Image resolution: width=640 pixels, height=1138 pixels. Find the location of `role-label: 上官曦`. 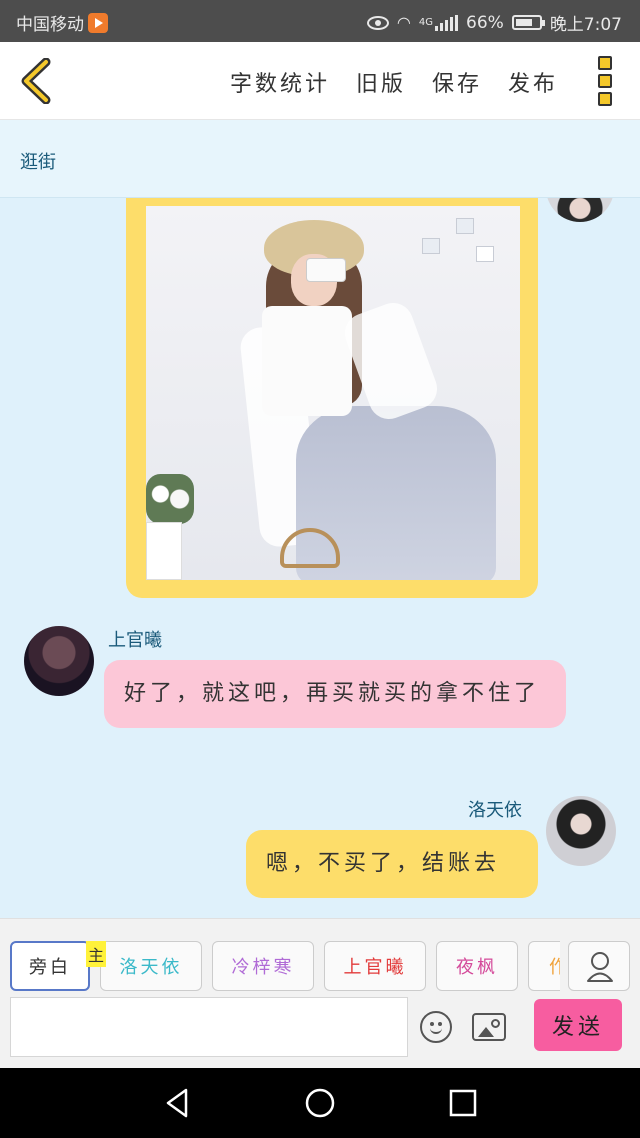

role-label: 上官曦 is located at coordinates (375, 967).